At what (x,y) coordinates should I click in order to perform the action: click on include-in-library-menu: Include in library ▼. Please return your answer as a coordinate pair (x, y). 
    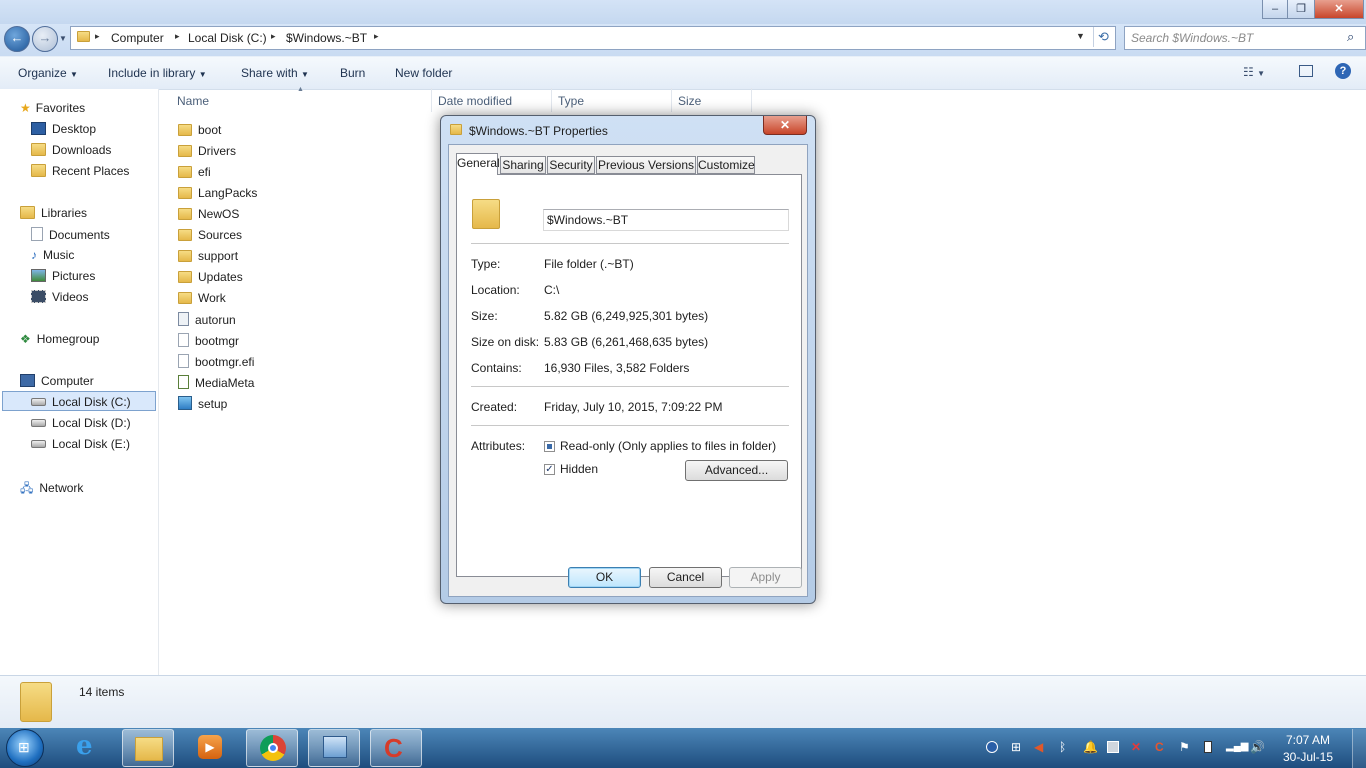
    Looking at the image, I should click on (157, 73).